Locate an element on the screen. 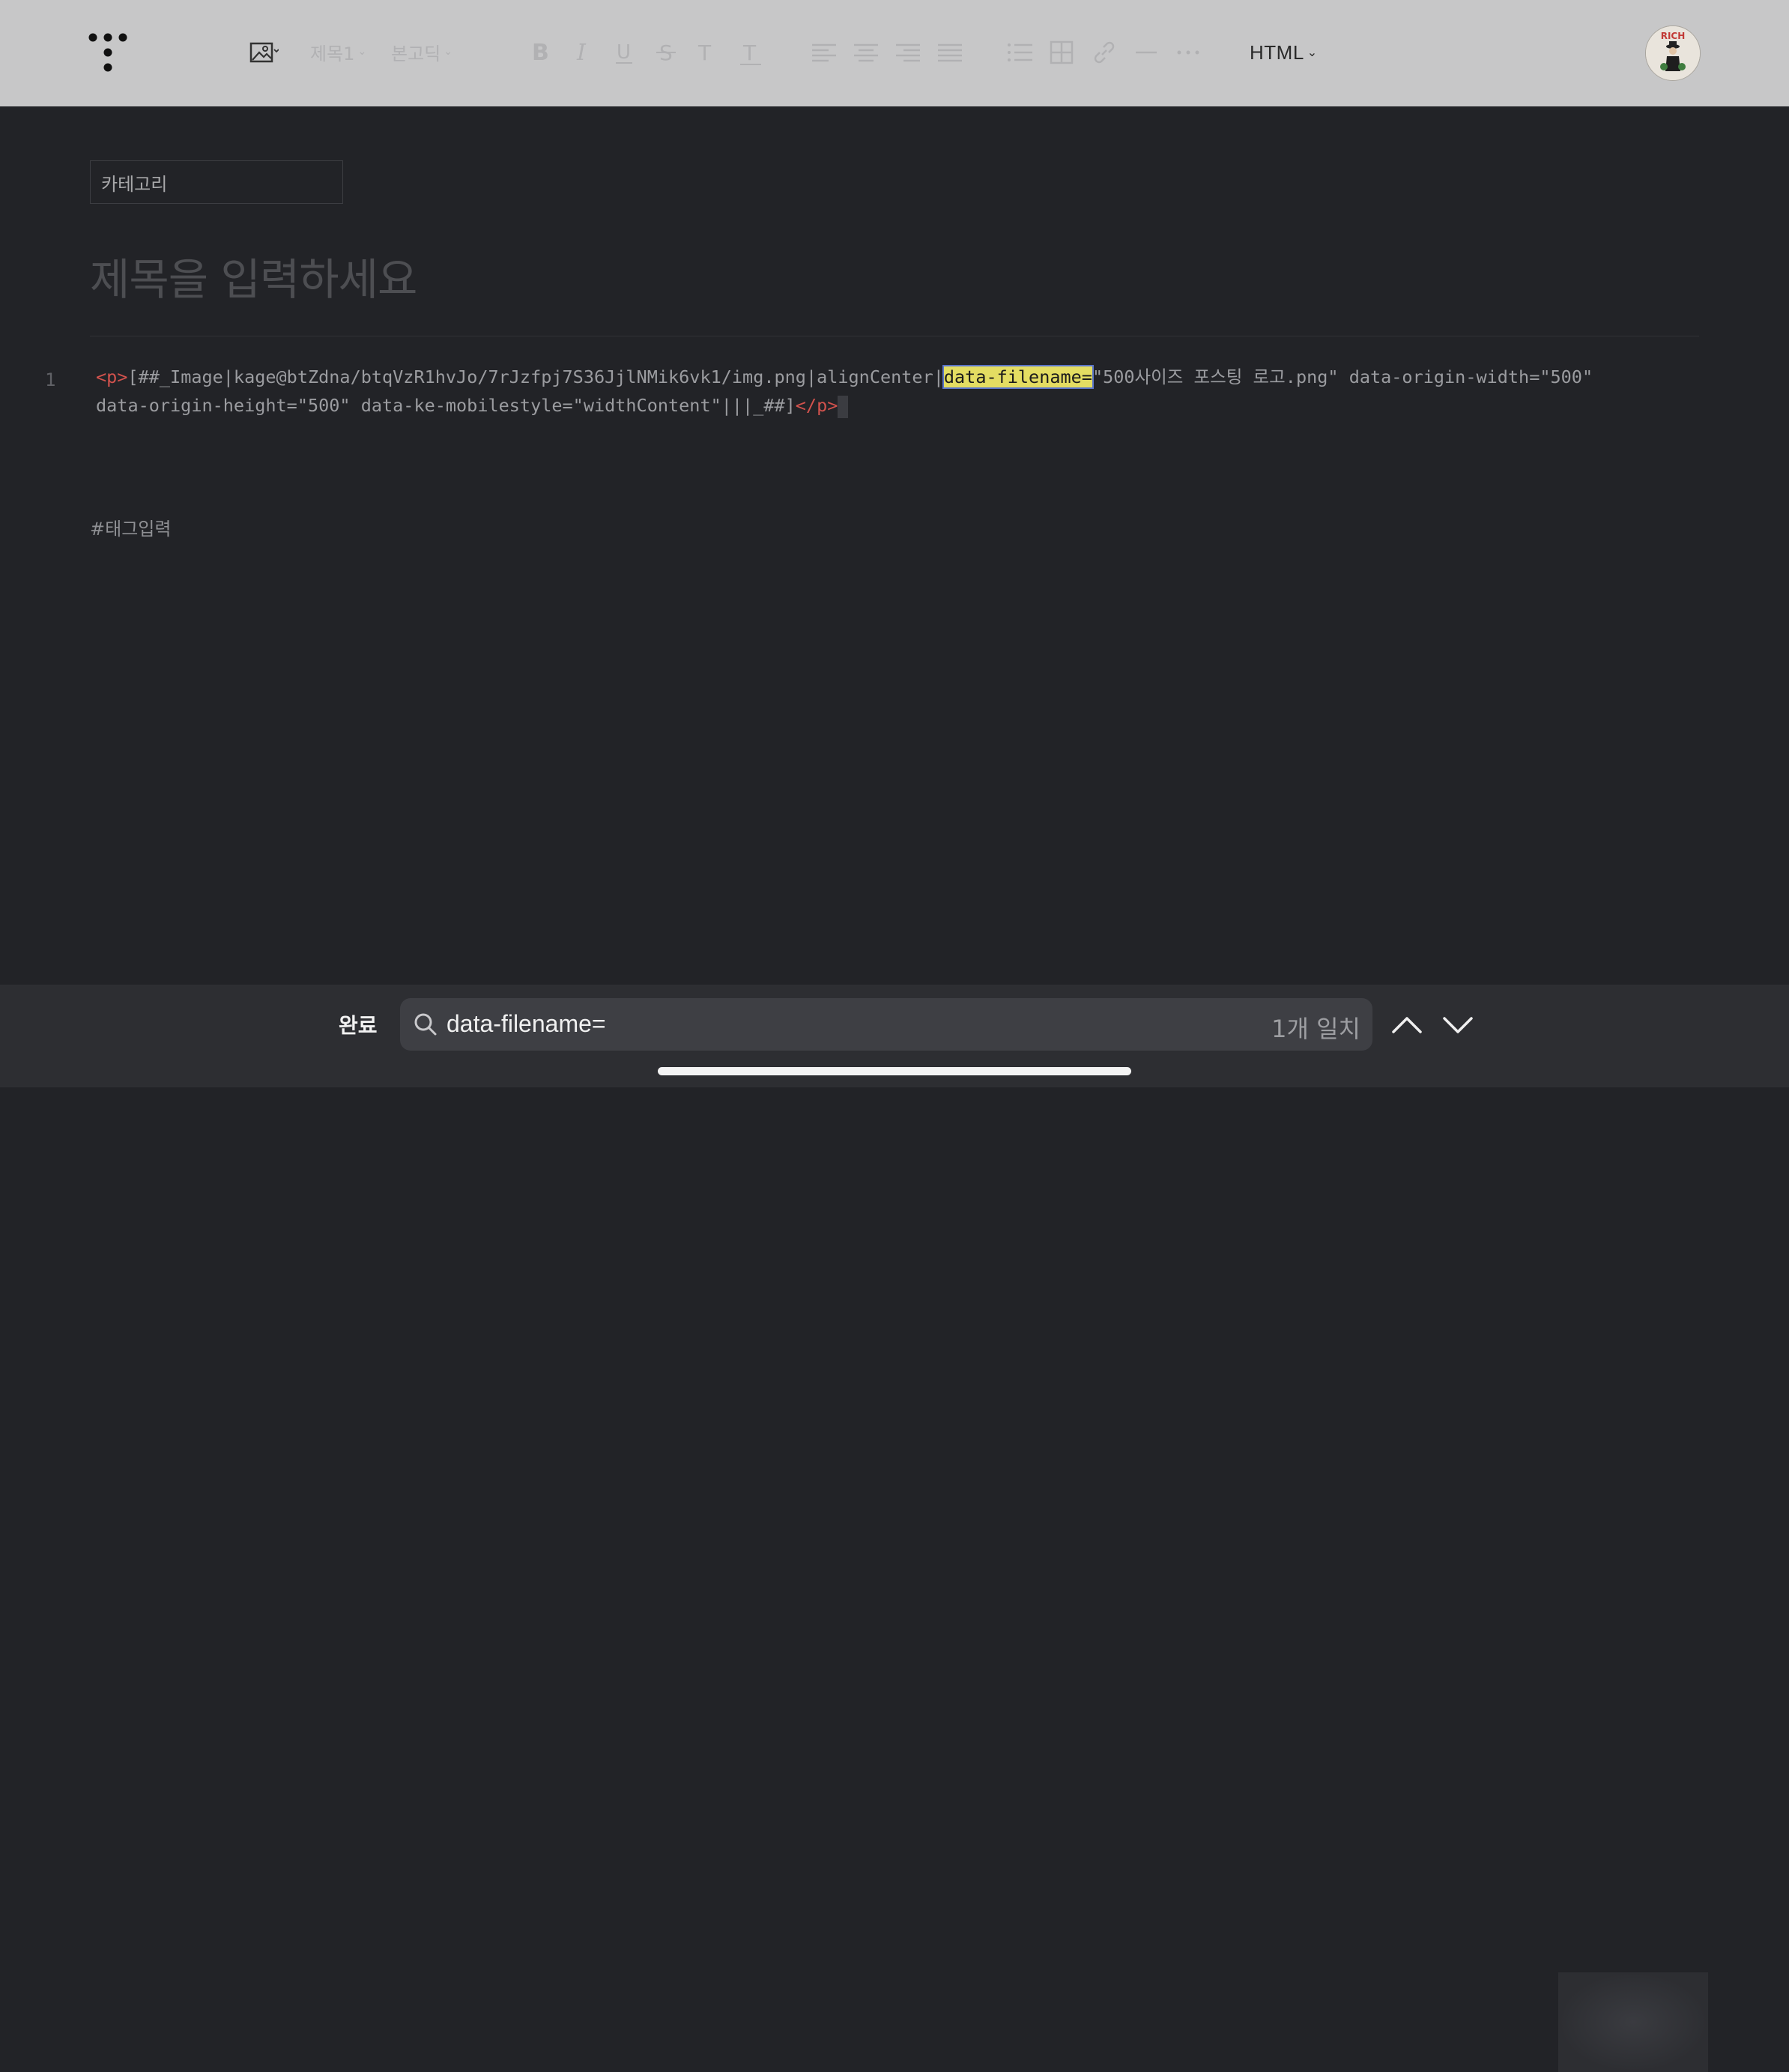  code-tag-close: </p> is located at coordinates (816, 405).